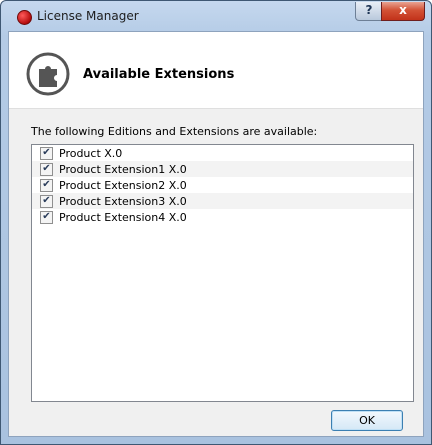 This screenshot has height=445, width=432. What do you see at coordinates (24, 17) in the screenshot?
I see `app-icon` at bounding box center [24, 17].